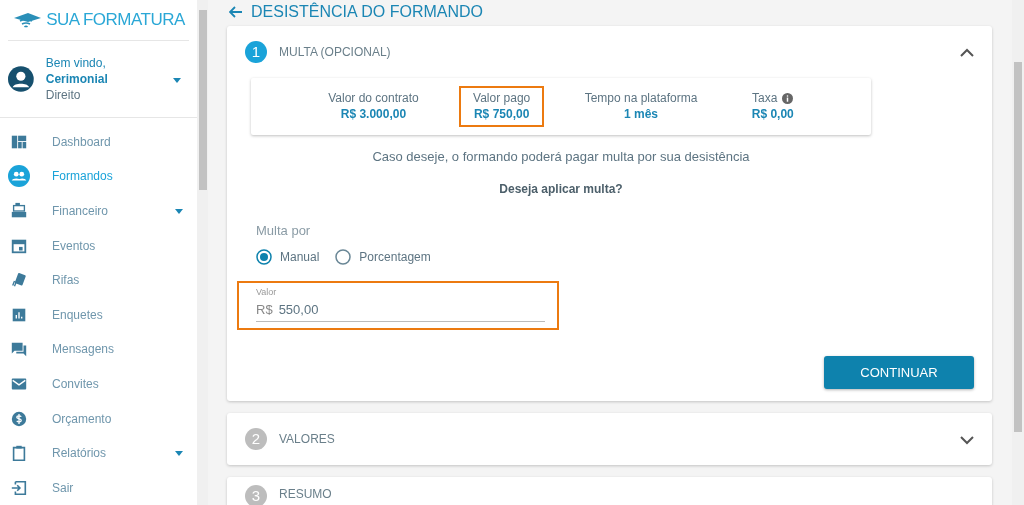 Image resolution: width=1024 pixels, height=505 pixels. Describe the element at coordinates (77, 71) in the screenshot. I see `greeting-text: Bem vindo, Cerimonial` at that location.